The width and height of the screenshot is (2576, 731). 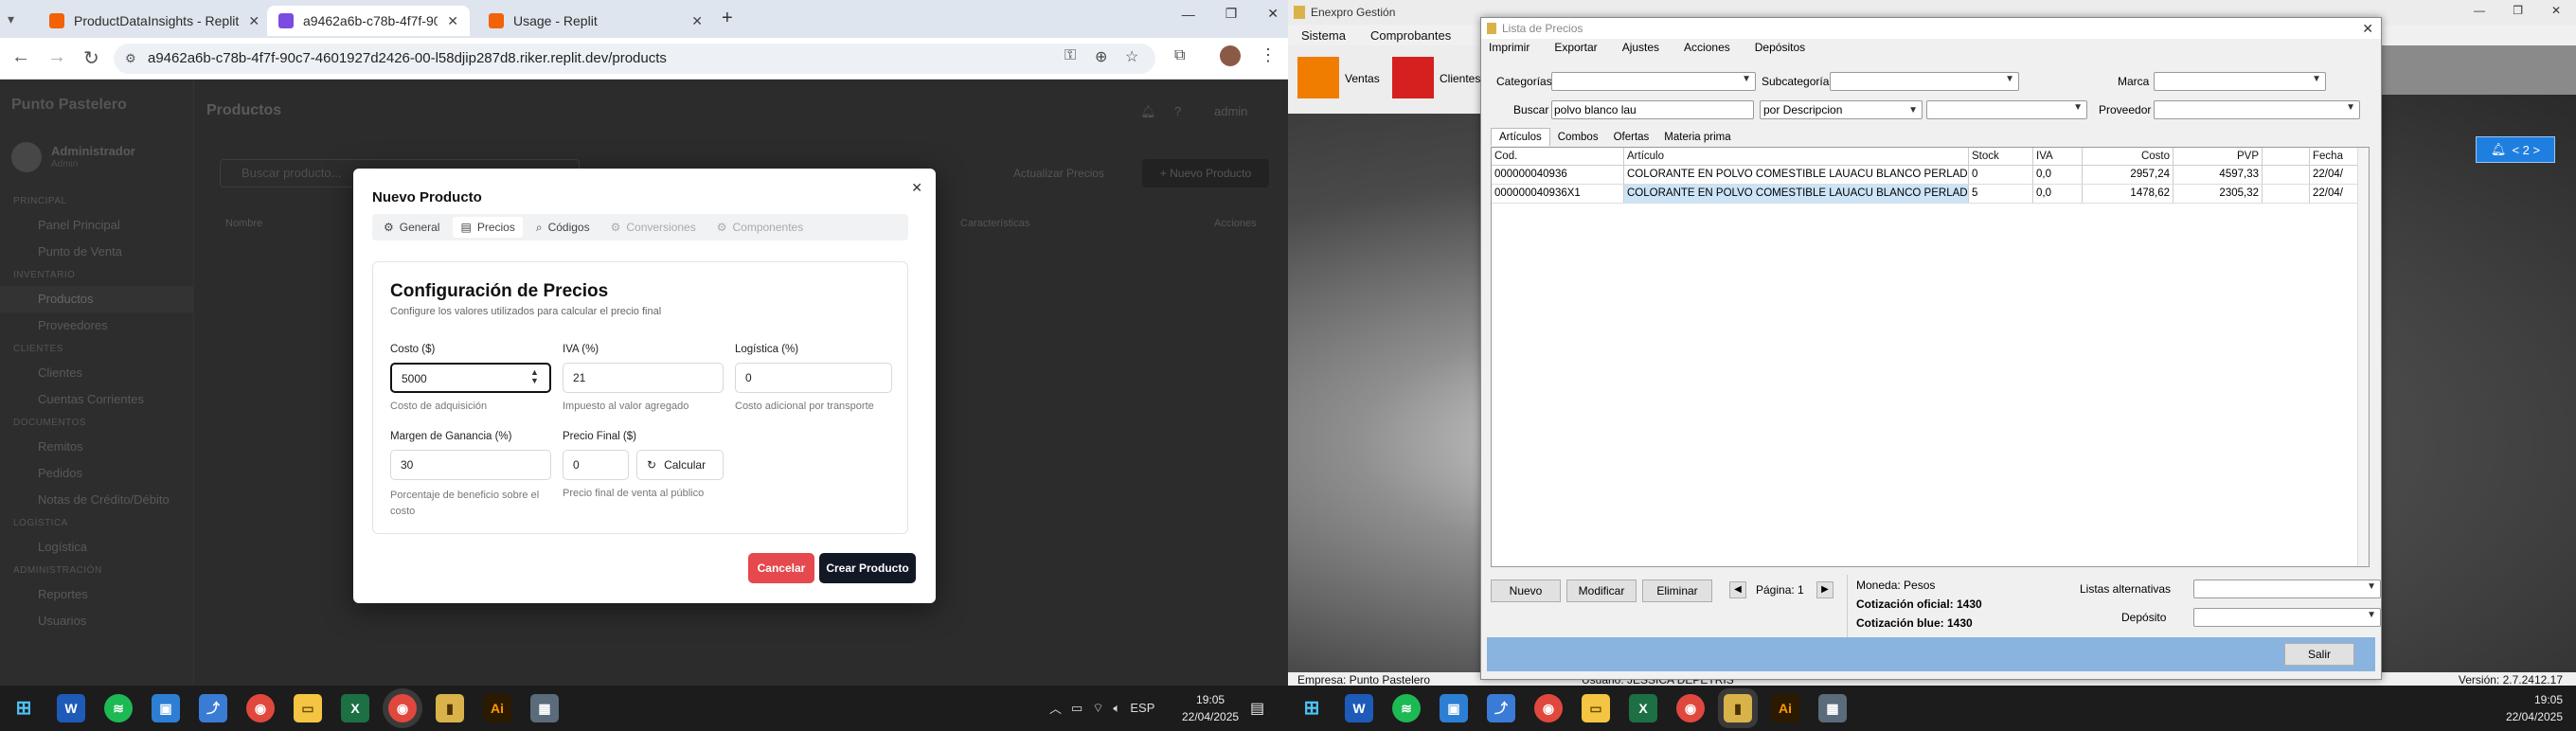 What do you see at coordinates (2006, 109) in the screenshot?
I see `filter-select: ▼` at bounding box center [2006, 109].